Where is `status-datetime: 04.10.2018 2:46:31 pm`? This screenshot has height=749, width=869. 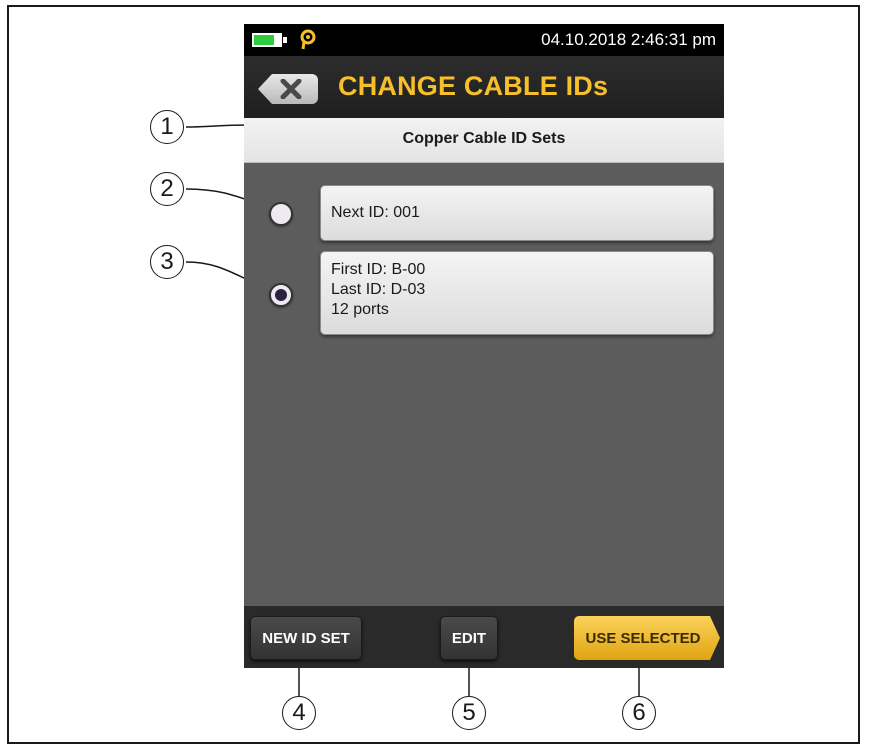
status-datetime: 04.10.2018 2:46:31 pm is located at coordinates (628, 39).